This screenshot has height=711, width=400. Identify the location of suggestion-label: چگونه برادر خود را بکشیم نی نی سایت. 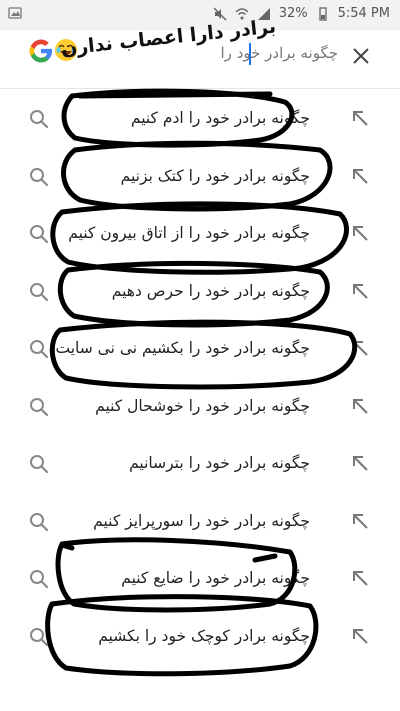
(182, 348).